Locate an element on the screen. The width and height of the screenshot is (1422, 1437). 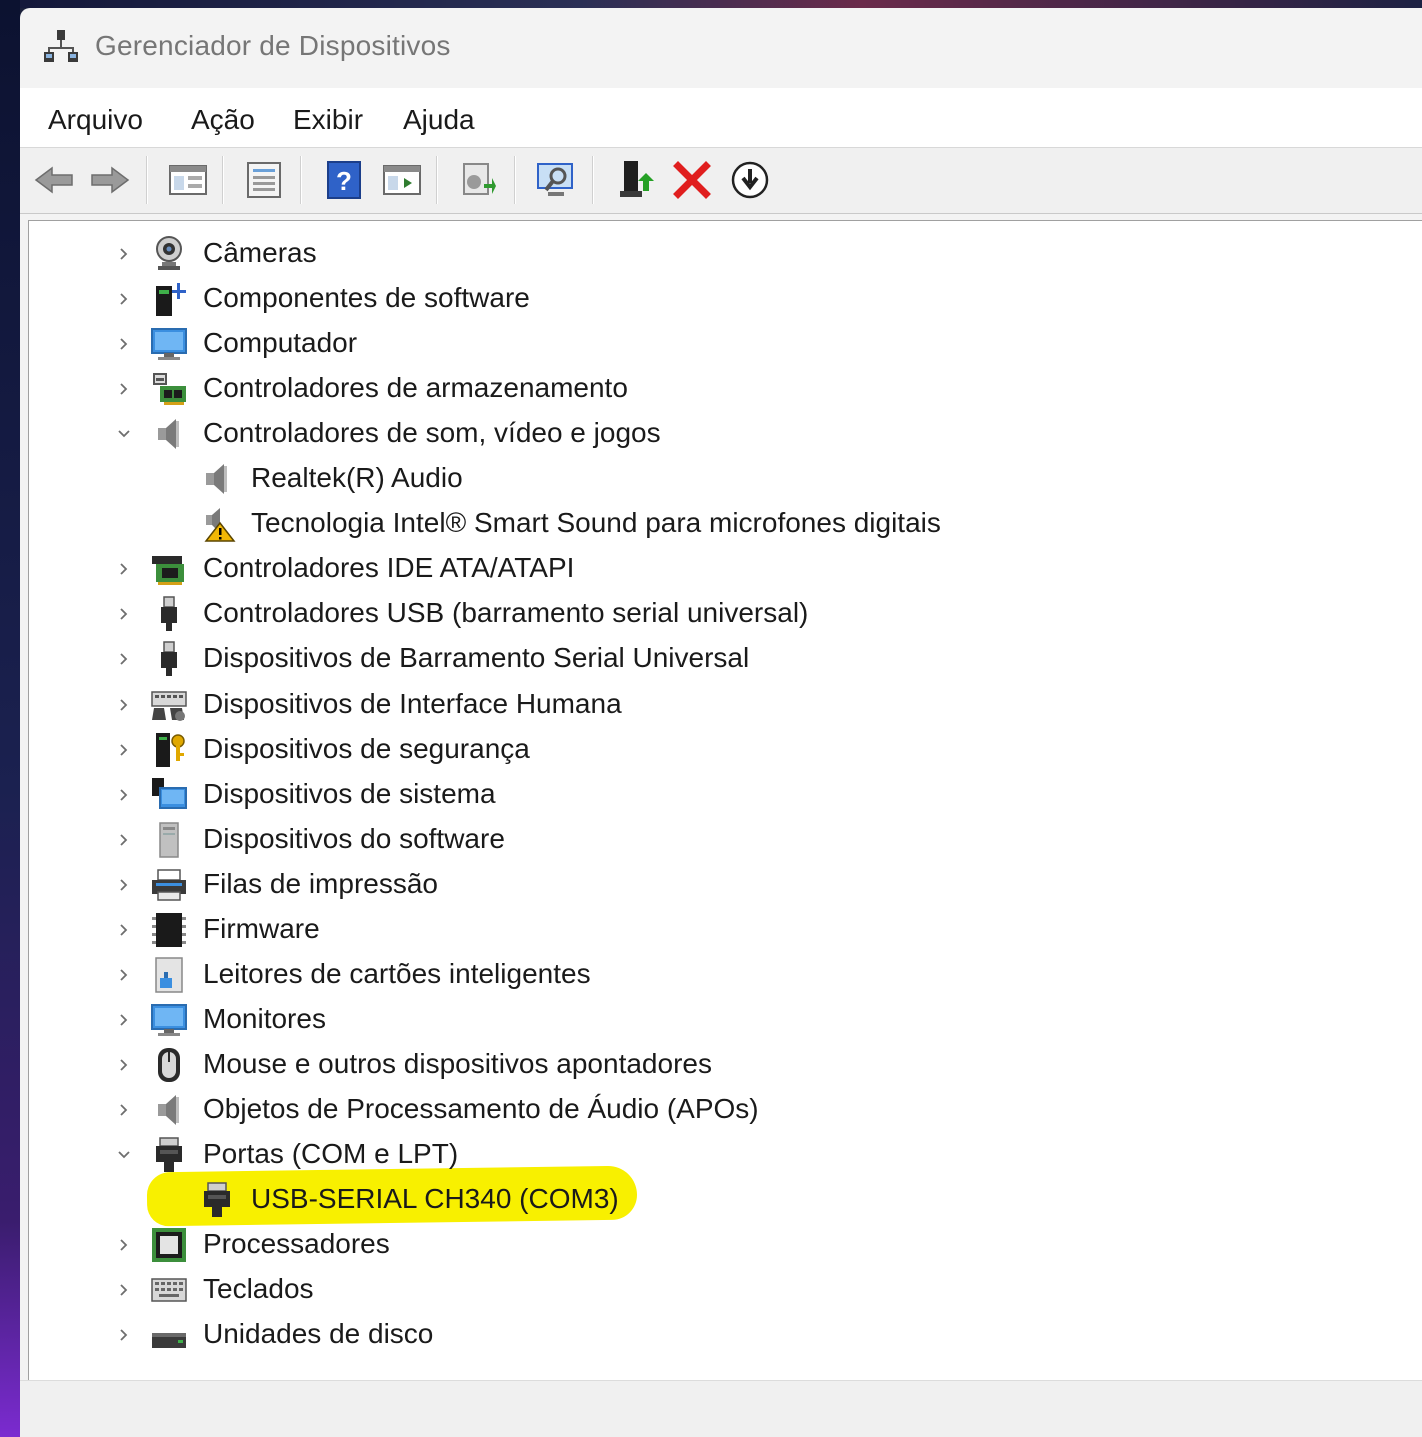
back-arrow-icon is located at coordinates (54, 180).